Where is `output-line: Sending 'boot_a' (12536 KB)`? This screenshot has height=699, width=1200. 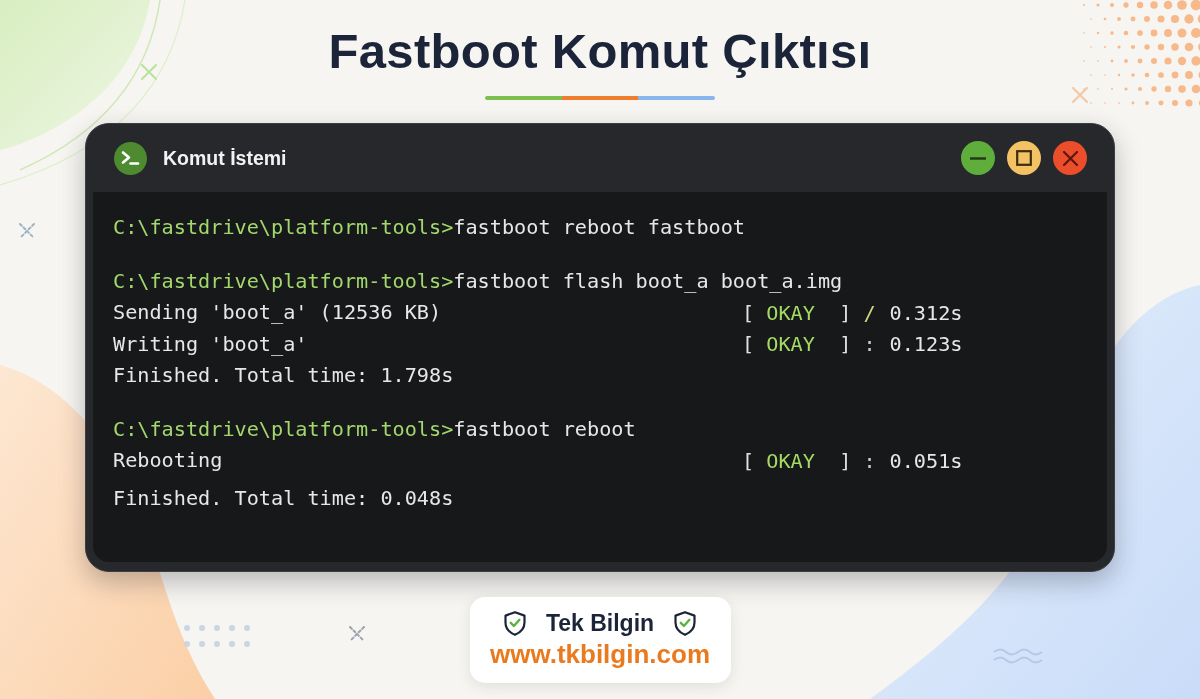 output-line: Sending 'boot_a' (12536 KB) is located at coordinates (277, 312).